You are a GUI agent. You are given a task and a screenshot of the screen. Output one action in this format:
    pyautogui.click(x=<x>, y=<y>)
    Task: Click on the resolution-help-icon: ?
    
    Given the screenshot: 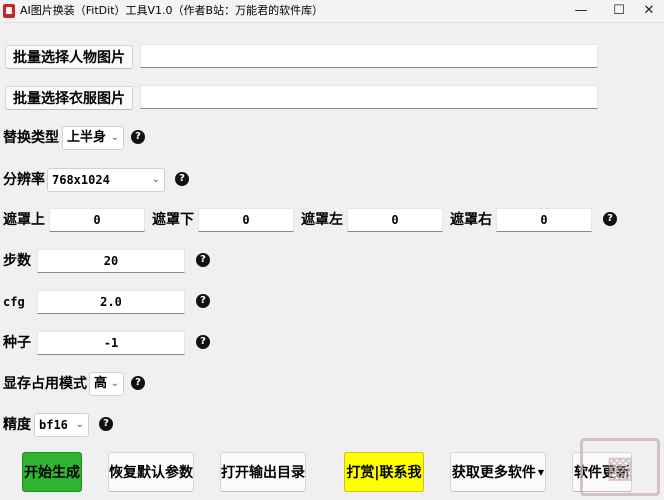 What is the action you would take?
    pyautogui.click(x=182, y=179)
    